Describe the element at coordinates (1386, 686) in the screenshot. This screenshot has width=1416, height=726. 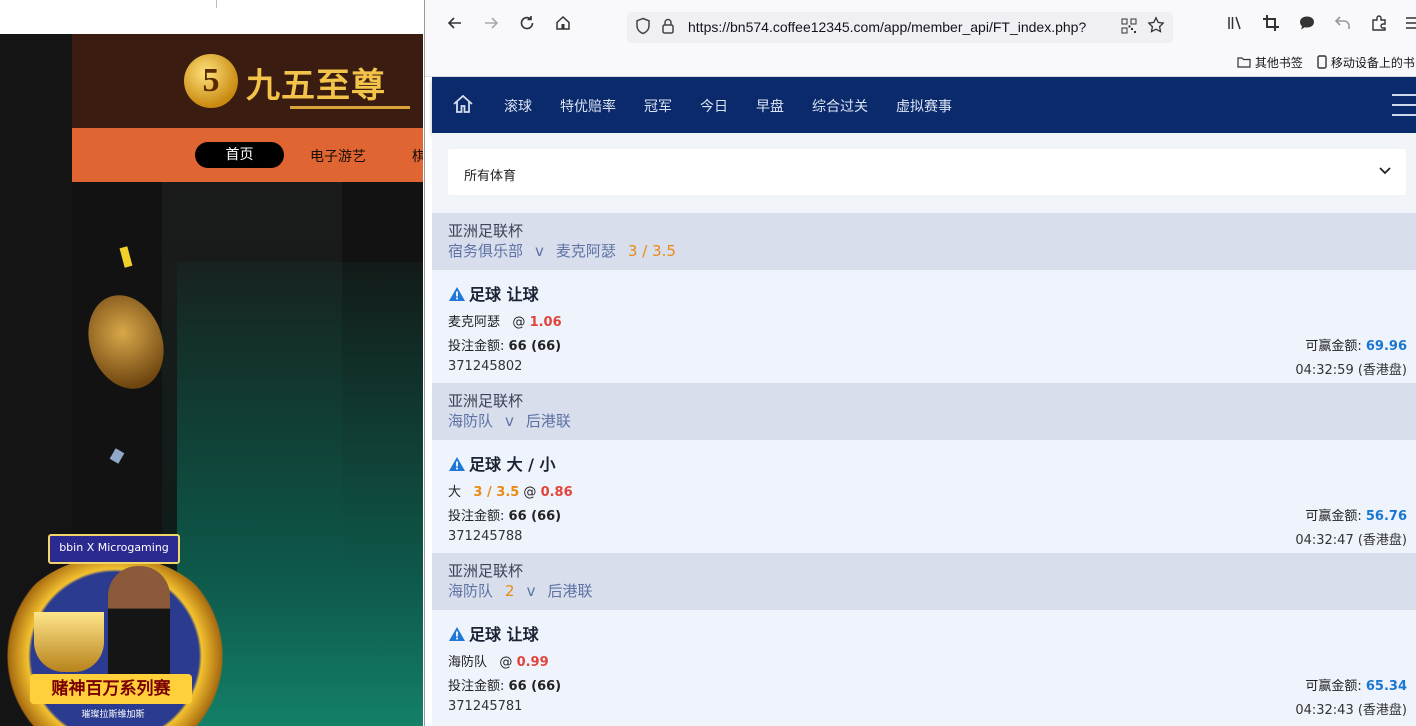
I see `win-value: 65.34` at that location.